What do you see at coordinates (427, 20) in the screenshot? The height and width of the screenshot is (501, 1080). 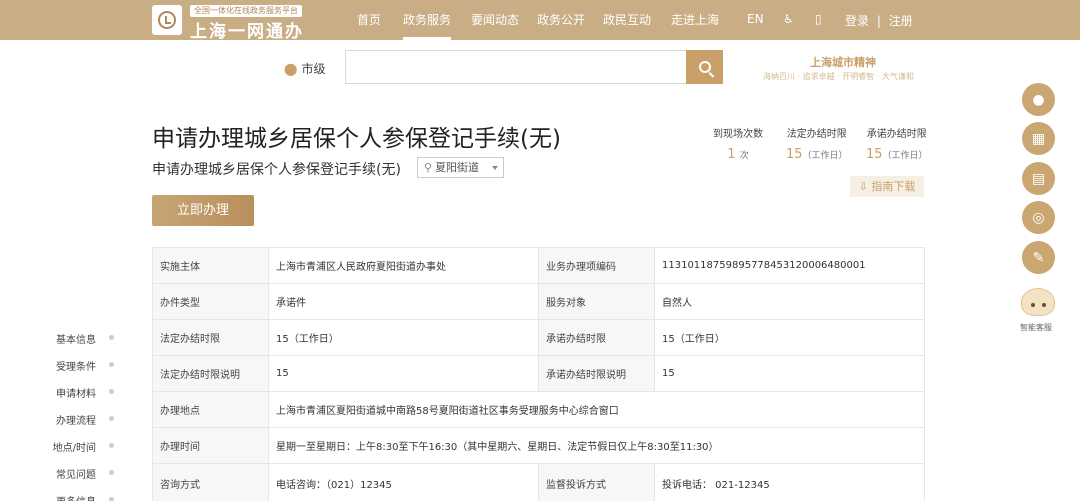 I see `nav-services: 政务服务` at bounding box center [427, 20].